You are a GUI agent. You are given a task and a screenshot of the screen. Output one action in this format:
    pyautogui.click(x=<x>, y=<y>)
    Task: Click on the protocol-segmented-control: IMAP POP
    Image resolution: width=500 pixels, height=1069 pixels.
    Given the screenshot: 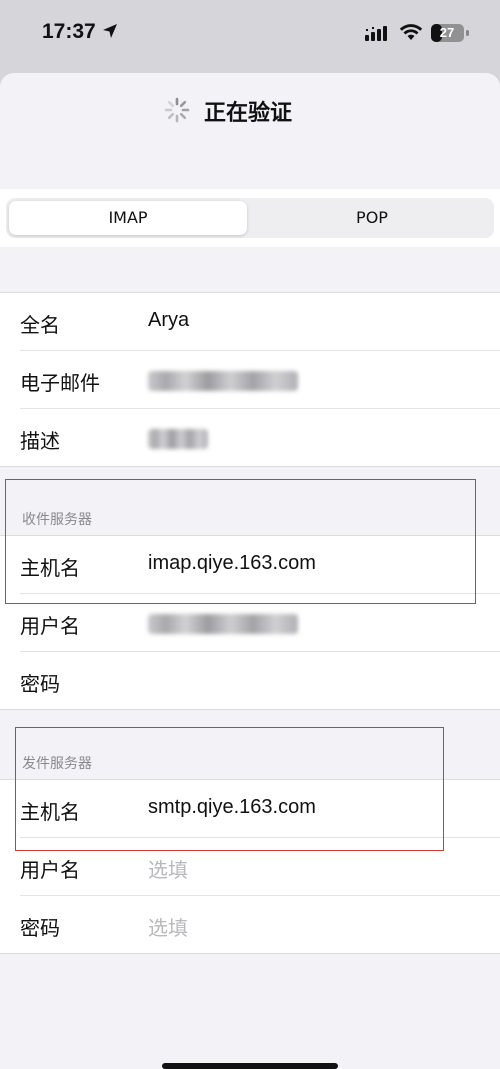 What is the action you would take?
    pyautogui.click(x=250, y=218)
    